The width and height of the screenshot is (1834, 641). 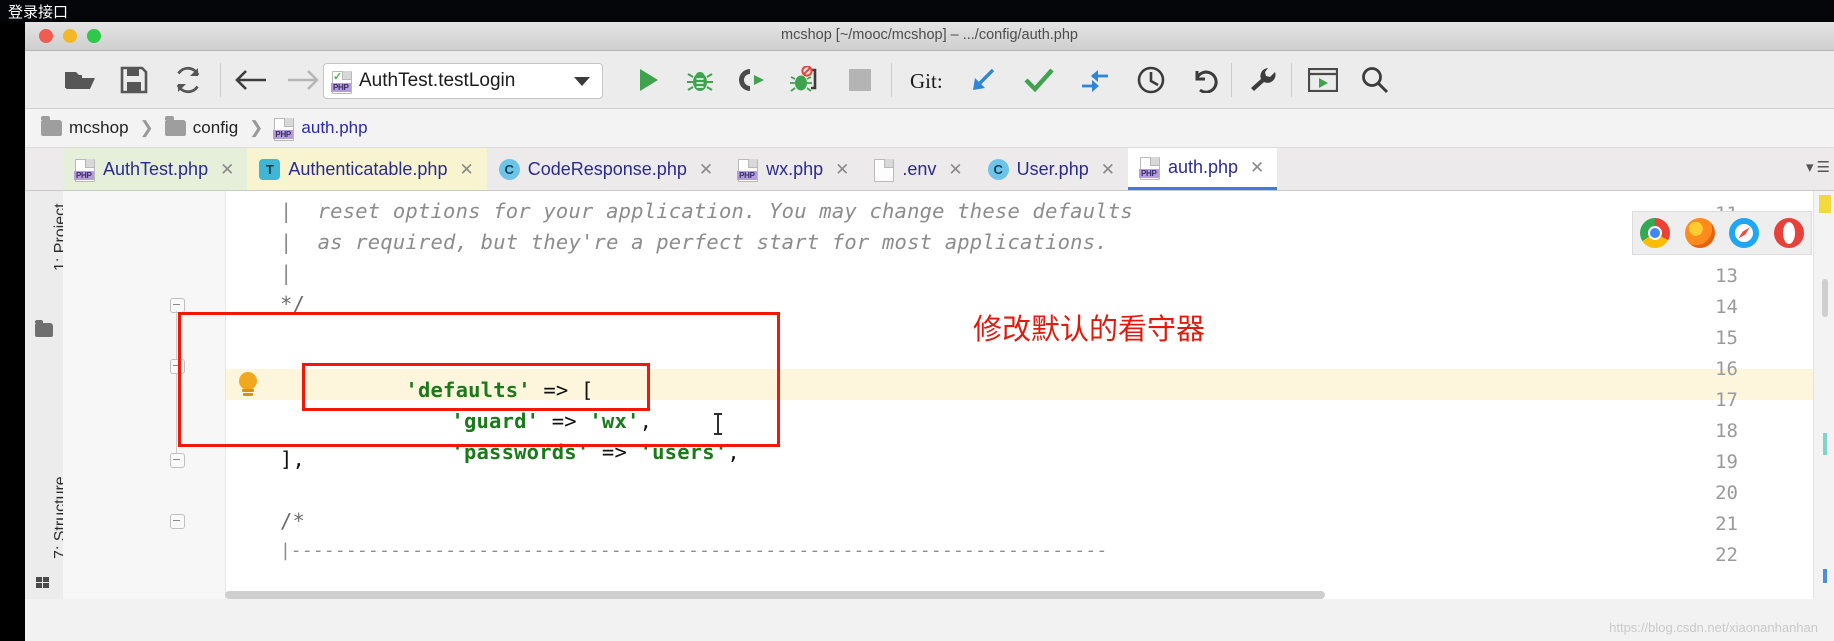 What do you see at coordinates (286, 273) in the screenshot?
I see `code-line-13: |` at bounding box center [286, 273].